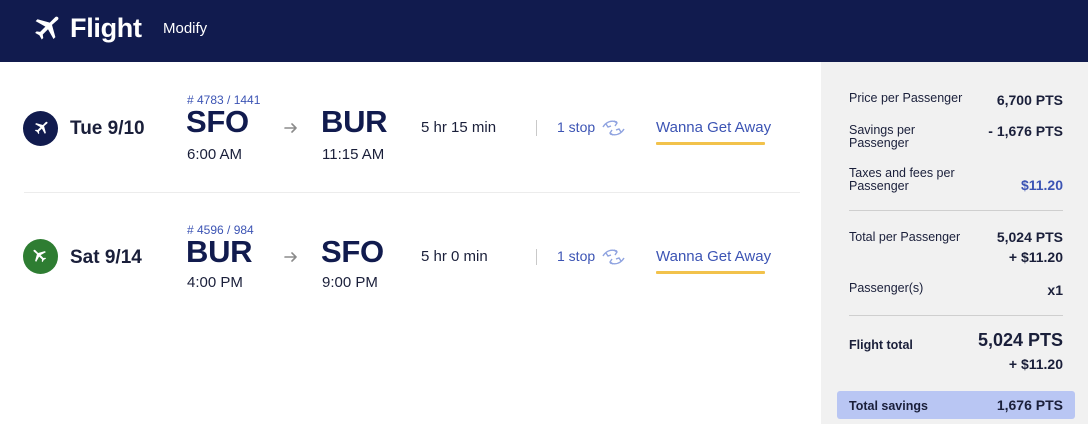 This screenshot has height=424, width=1088. What do you see at coordinates (1020, 340) in the screenshot?
I see `flight-total-points: 5,024 PTS` at bounding box center [1020, 340].